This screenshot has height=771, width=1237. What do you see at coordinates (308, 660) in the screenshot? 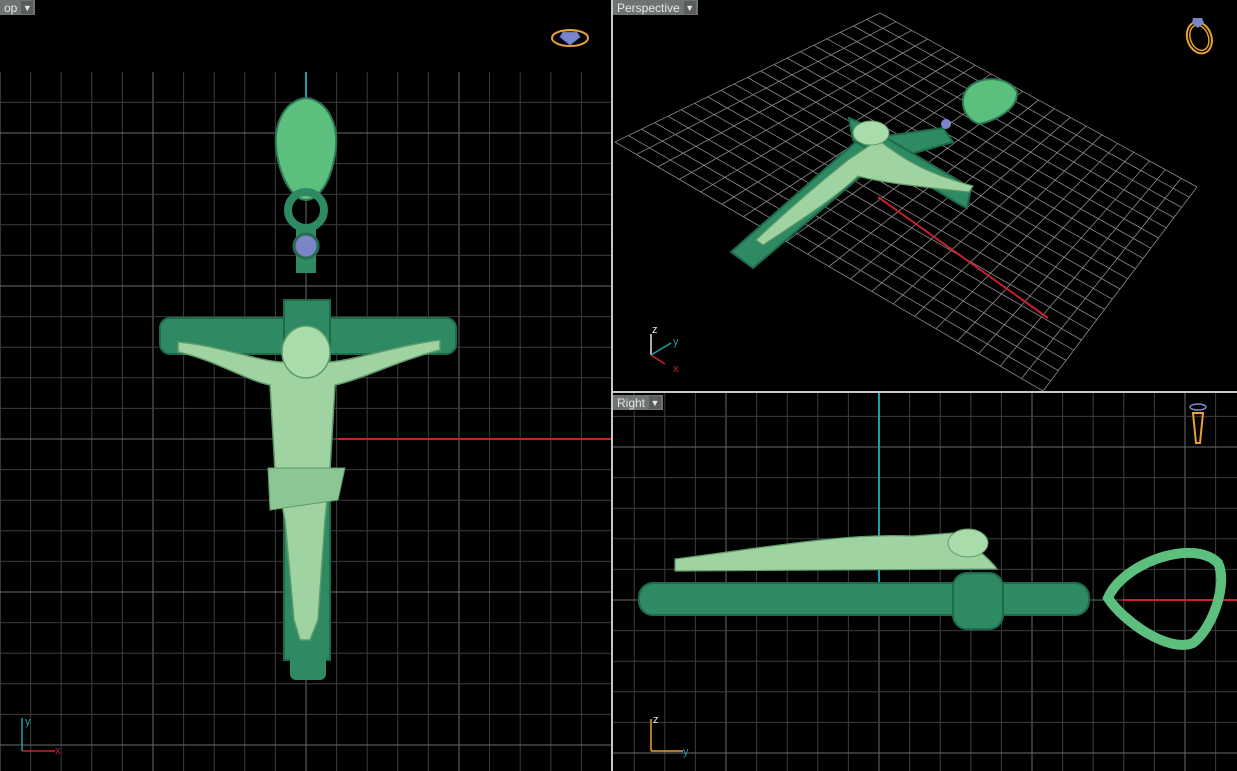
I see `cross-foot` at bounding box center [308, 660].